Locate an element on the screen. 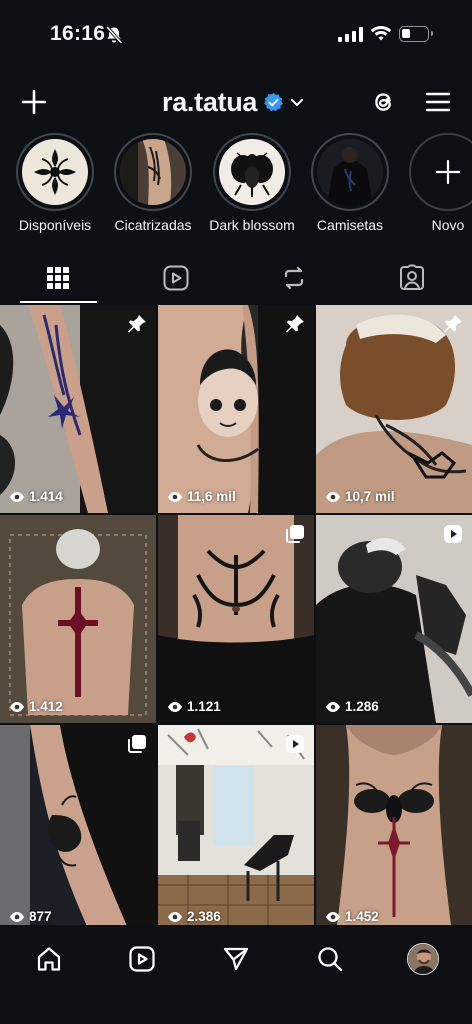 The height and width of the screenshot is (1024, 472). profile-username: ra.tatua is located at coordinates (210, 101).